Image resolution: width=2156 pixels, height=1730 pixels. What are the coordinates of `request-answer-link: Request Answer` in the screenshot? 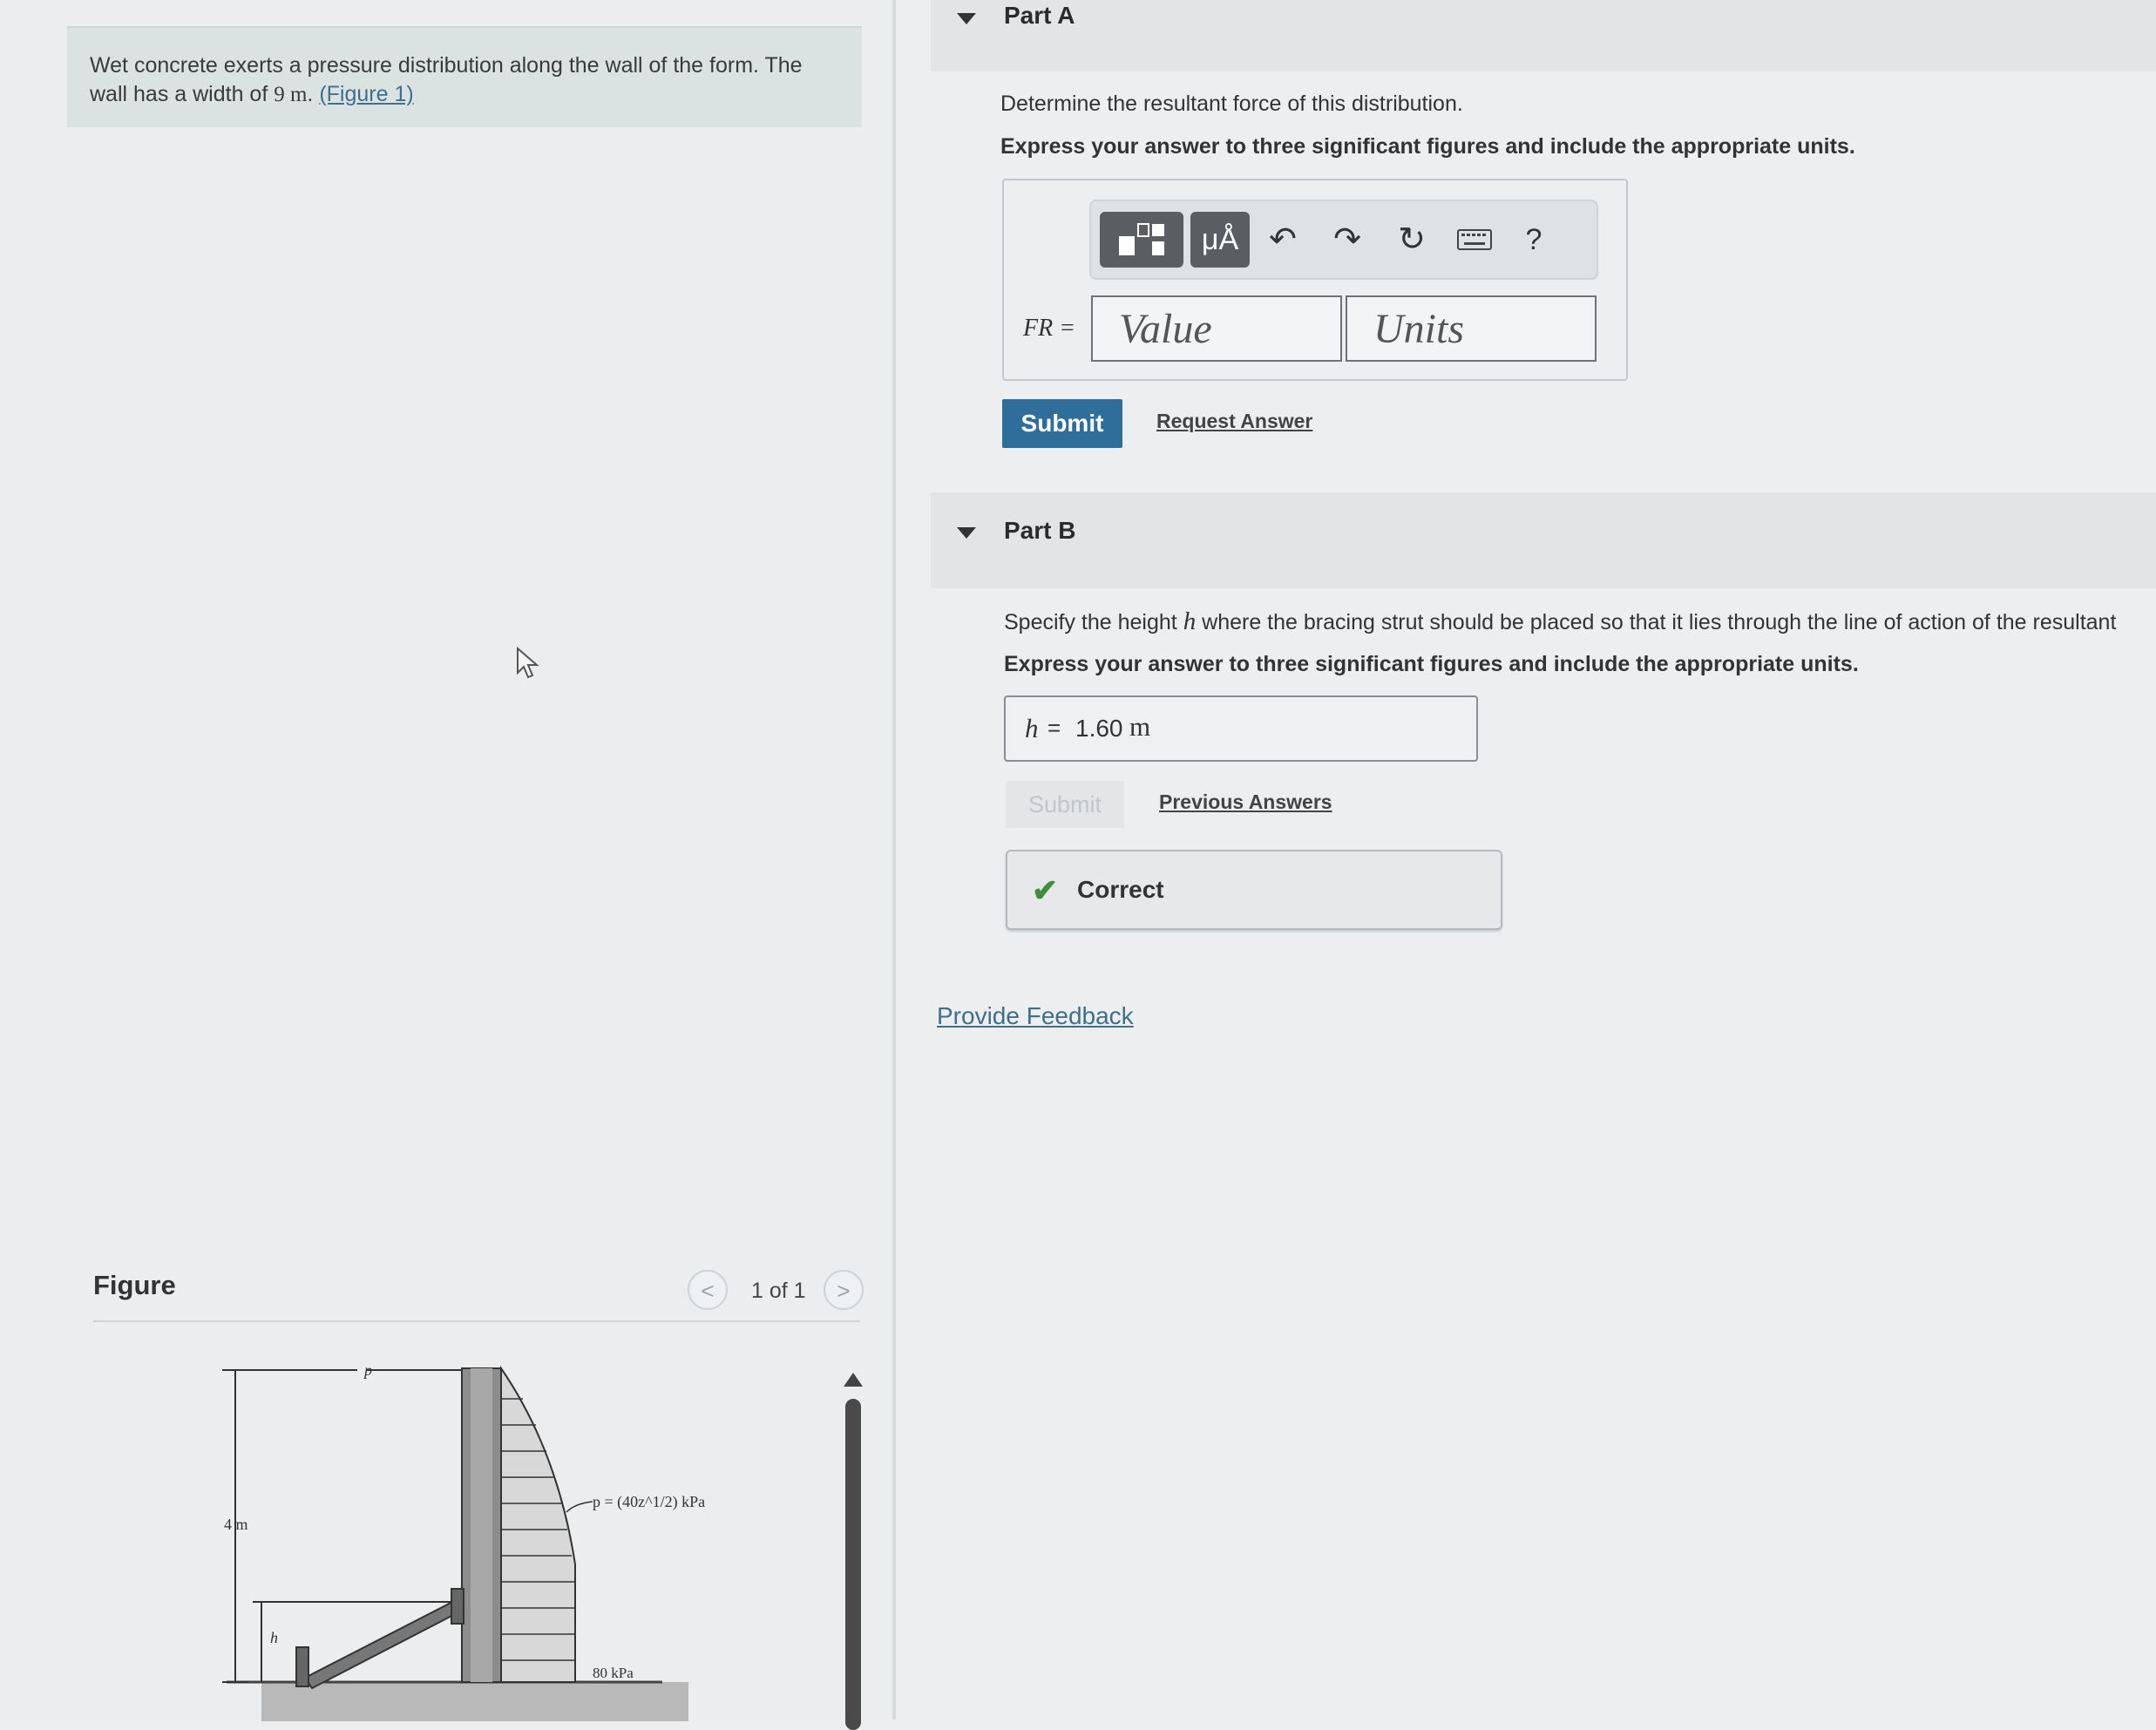 It's located at (1234, 421).